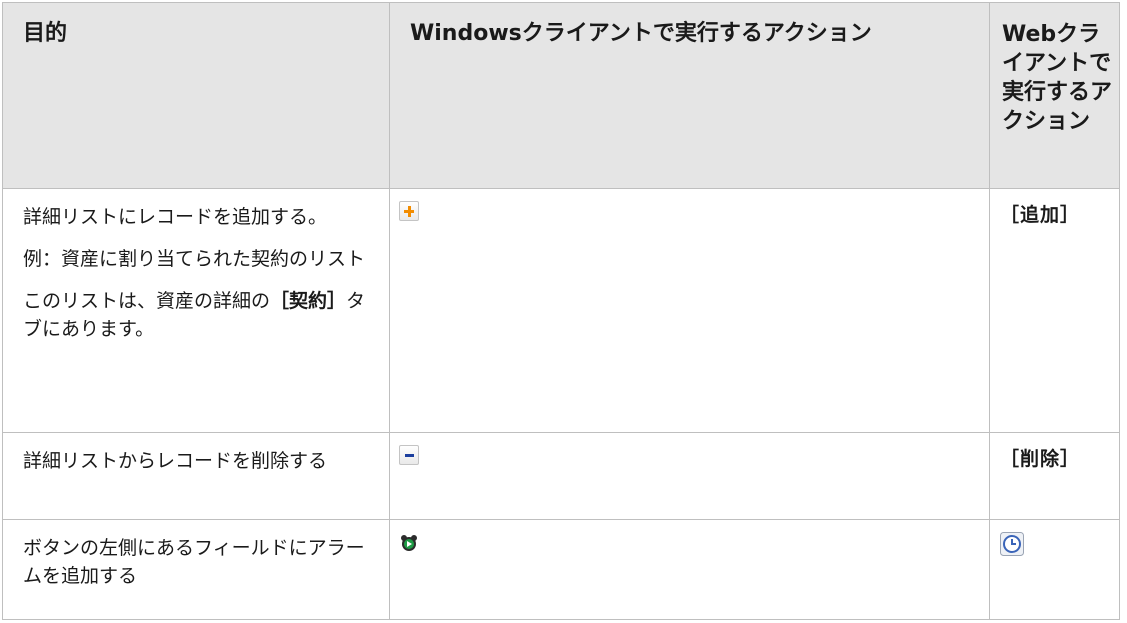 This screenshot has height=623, width=1127. Describe the element at coordinates (1054, 569) in the screenshot. I see `web-action-cell` at that location.